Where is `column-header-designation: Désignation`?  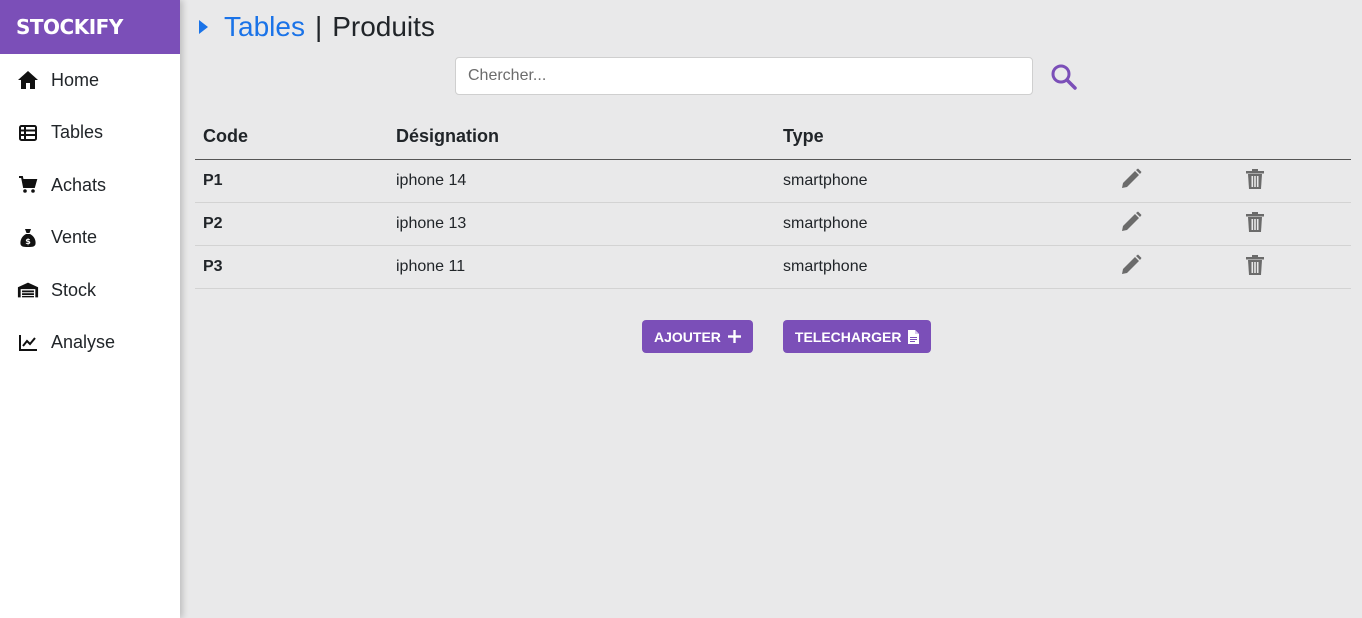 column-header-designation: Désignation is located at coordinates (581, 137).